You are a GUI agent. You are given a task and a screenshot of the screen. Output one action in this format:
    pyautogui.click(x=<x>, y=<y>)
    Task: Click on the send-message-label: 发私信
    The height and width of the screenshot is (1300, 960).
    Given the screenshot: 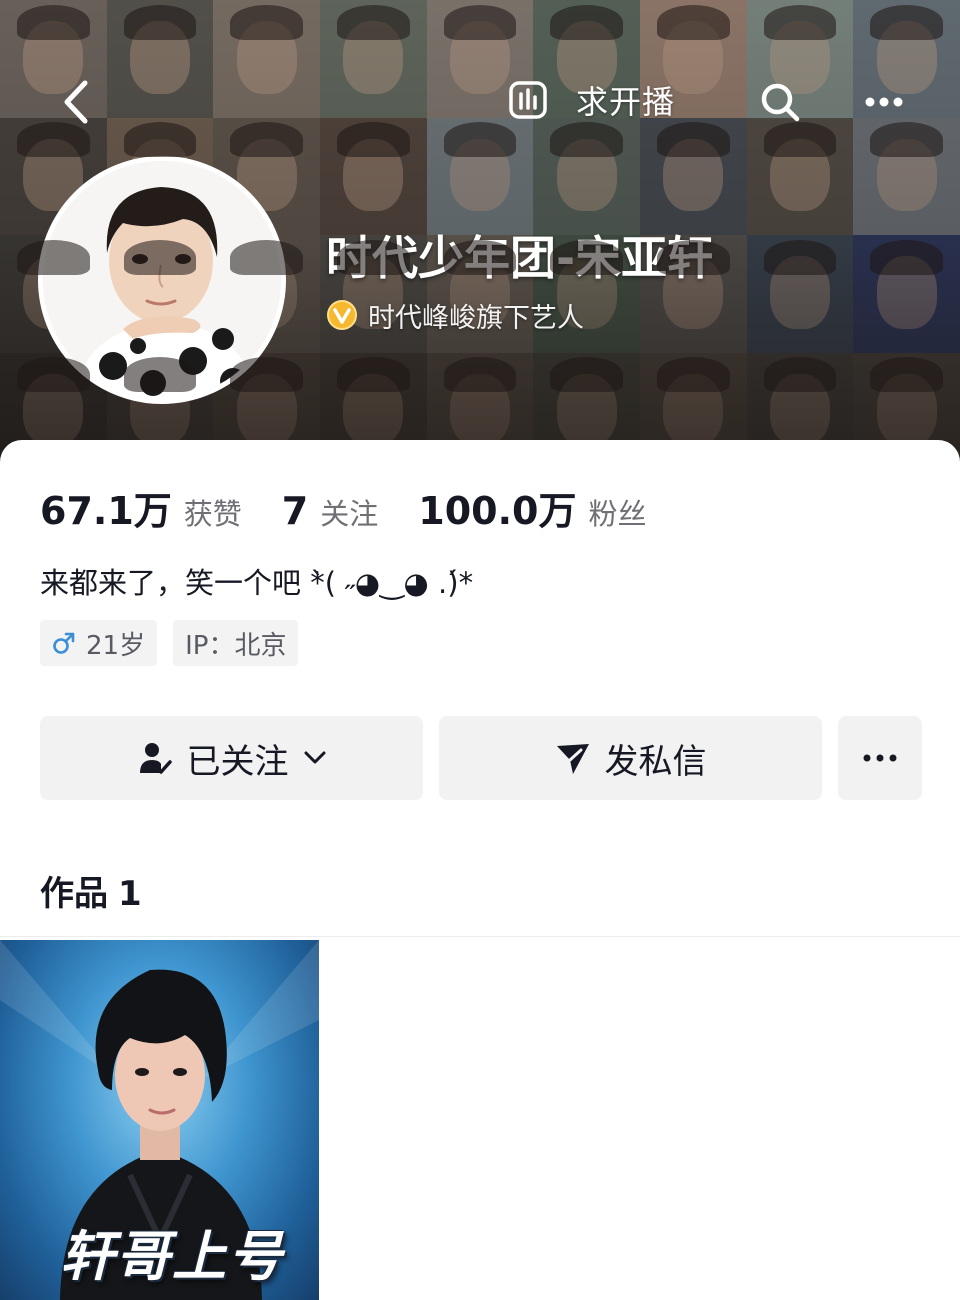 What is the action you would take?
    pyautogui.click(x=655, y=761)
    